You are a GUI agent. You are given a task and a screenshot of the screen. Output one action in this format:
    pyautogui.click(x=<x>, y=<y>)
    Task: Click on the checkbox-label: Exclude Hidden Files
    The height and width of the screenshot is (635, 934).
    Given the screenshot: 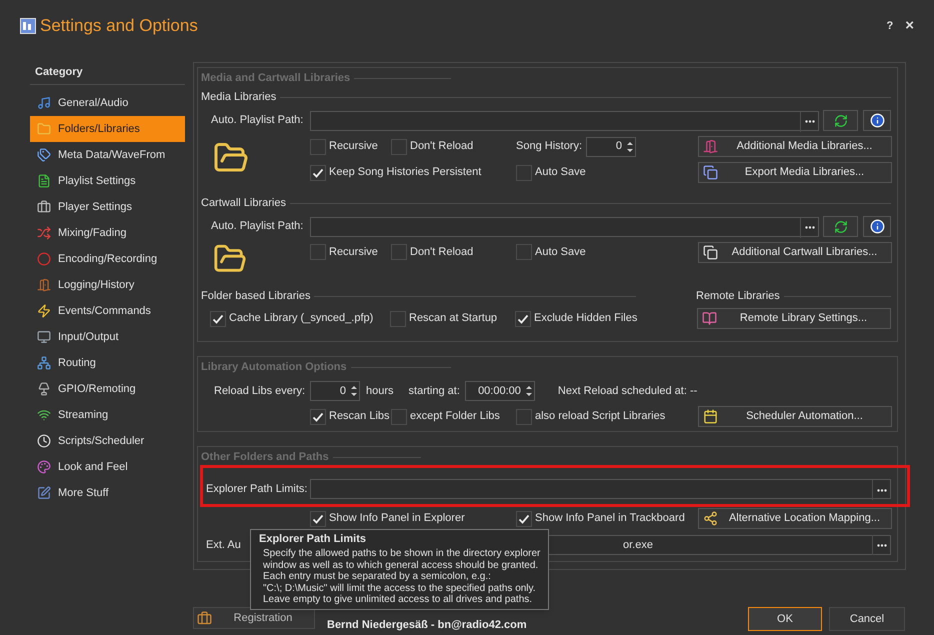 What is the action you would take?
    pyautogui.click(x=586, y=318)
    